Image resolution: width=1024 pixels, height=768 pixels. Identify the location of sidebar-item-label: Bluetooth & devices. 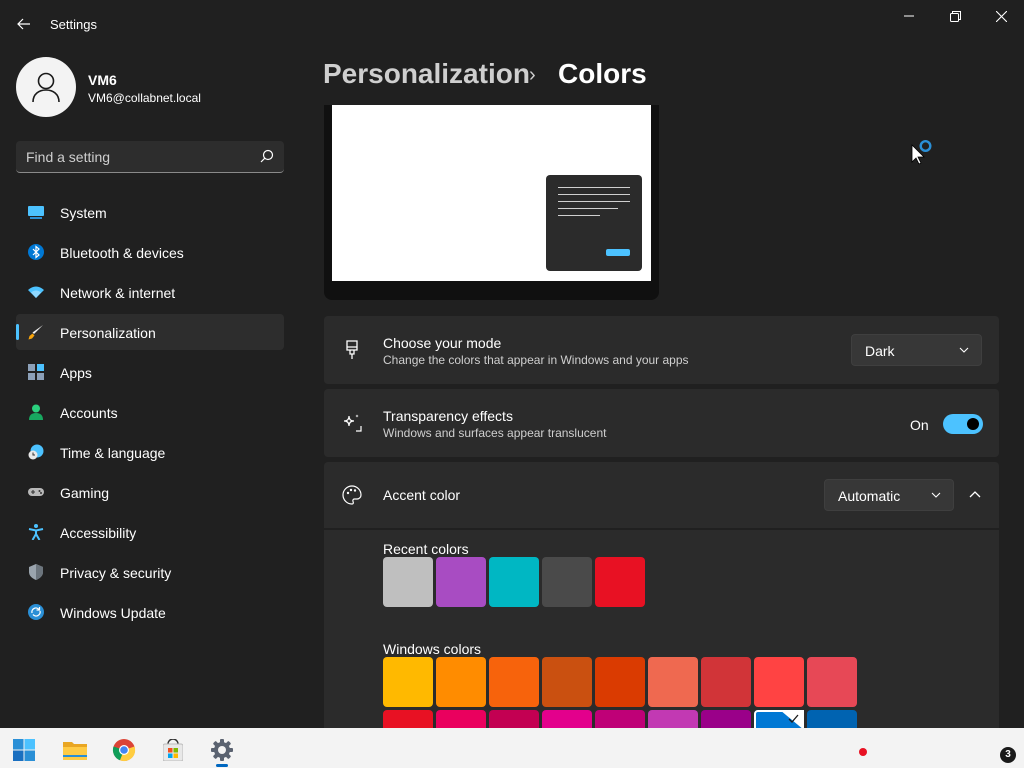
(122, 253).